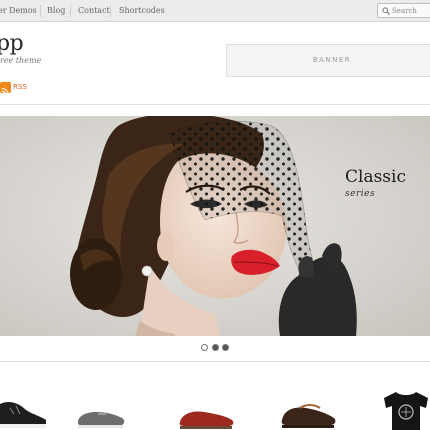 The image size is (430, 430). Describe the element at coordinates (332, 60) in the screenshot. I see `banner-label: BANNER` at that location.